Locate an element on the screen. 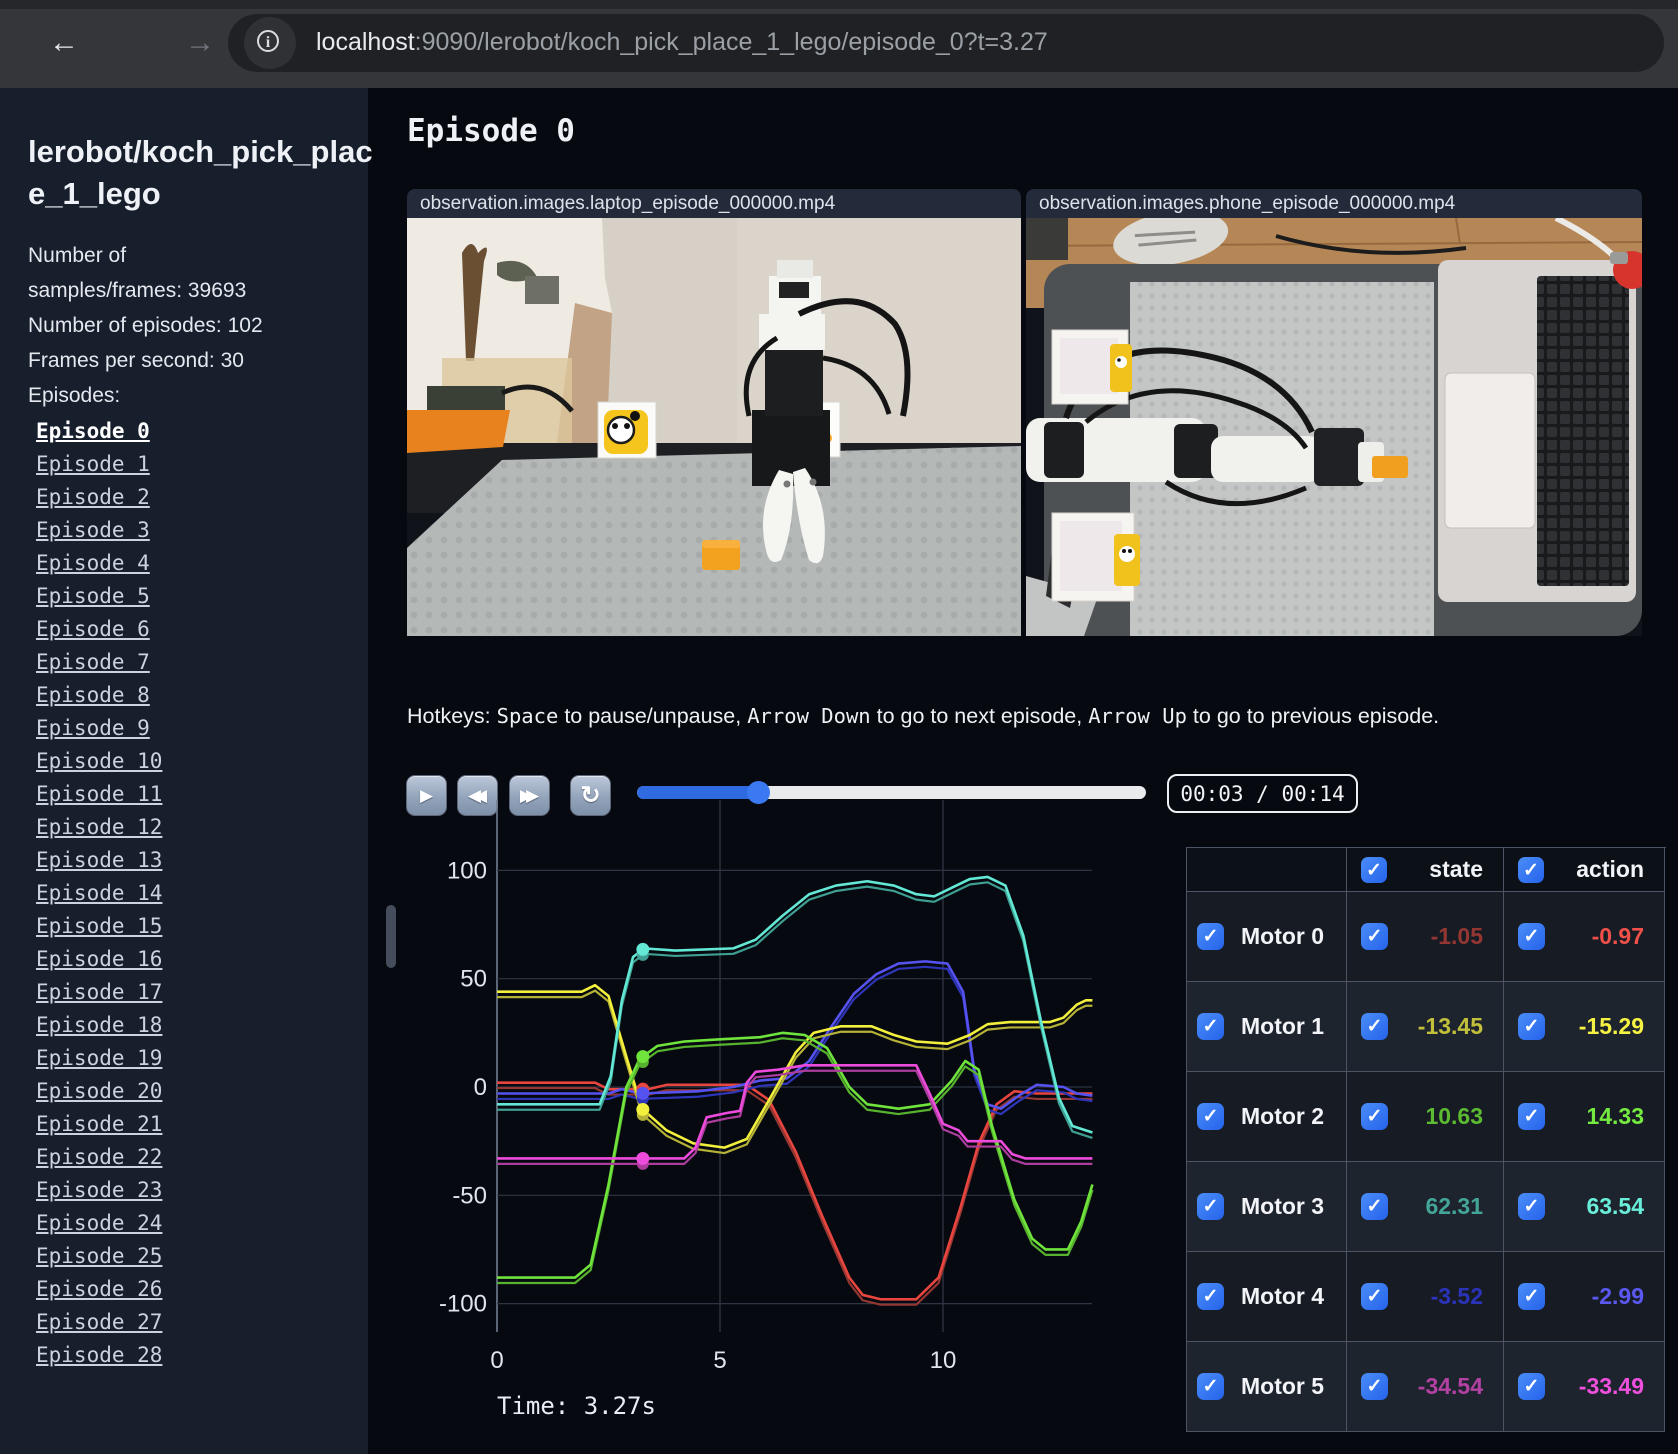  episode-link: Episode 27 is located at coordinates (202, 1322).